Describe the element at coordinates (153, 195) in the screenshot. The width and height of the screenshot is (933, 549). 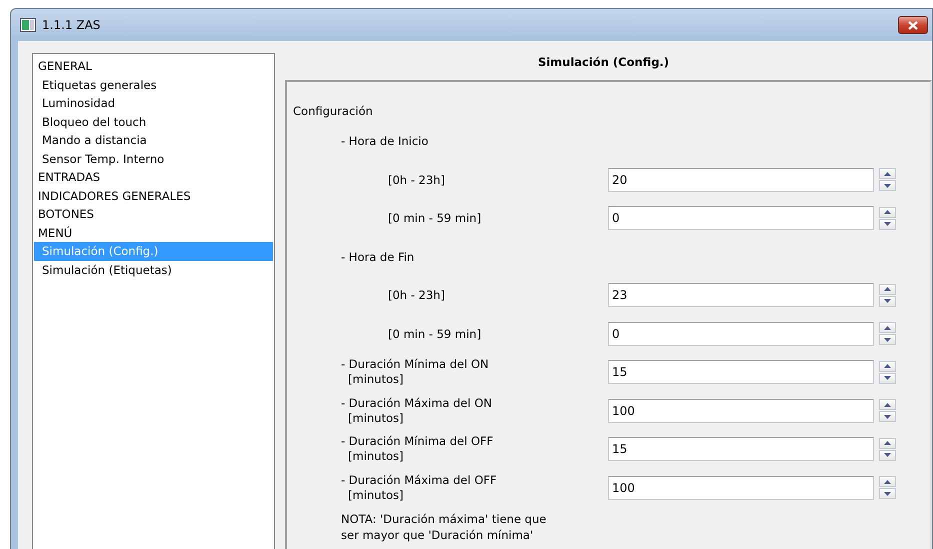
I see `sidebar-item: INDICADORES GENERALES` at that location.